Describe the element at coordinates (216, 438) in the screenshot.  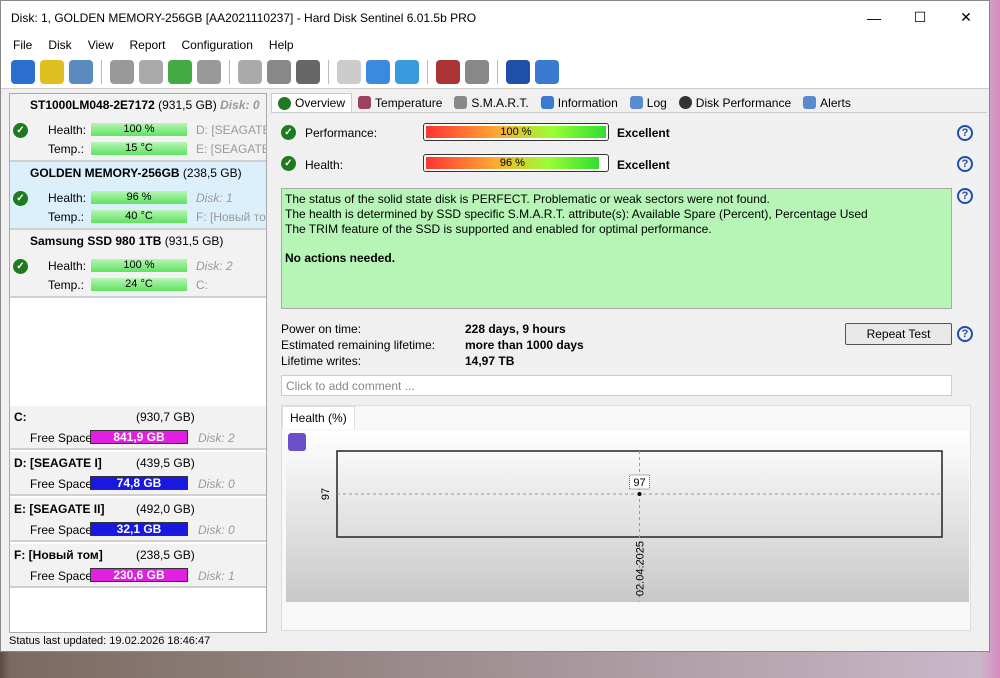
I see `volume-disk: Disk: 2` at that location.